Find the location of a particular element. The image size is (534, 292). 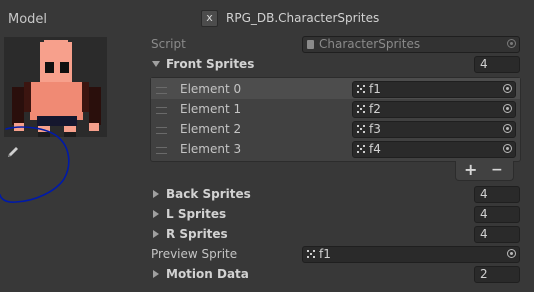

r-sprites-size-field: 4 is located at coordinates (497, 234).